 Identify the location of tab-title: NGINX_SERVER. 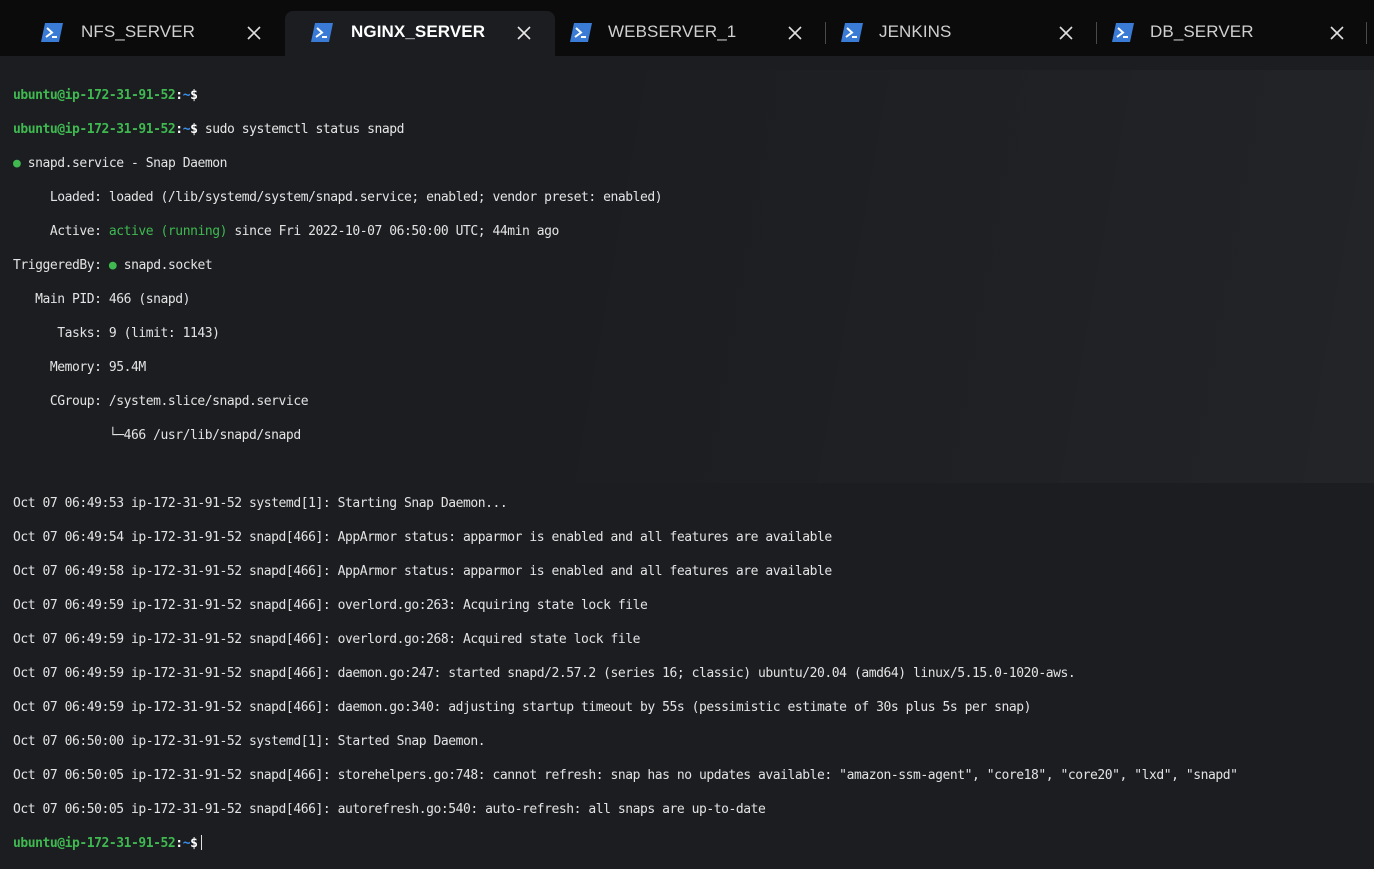
(418, 32).